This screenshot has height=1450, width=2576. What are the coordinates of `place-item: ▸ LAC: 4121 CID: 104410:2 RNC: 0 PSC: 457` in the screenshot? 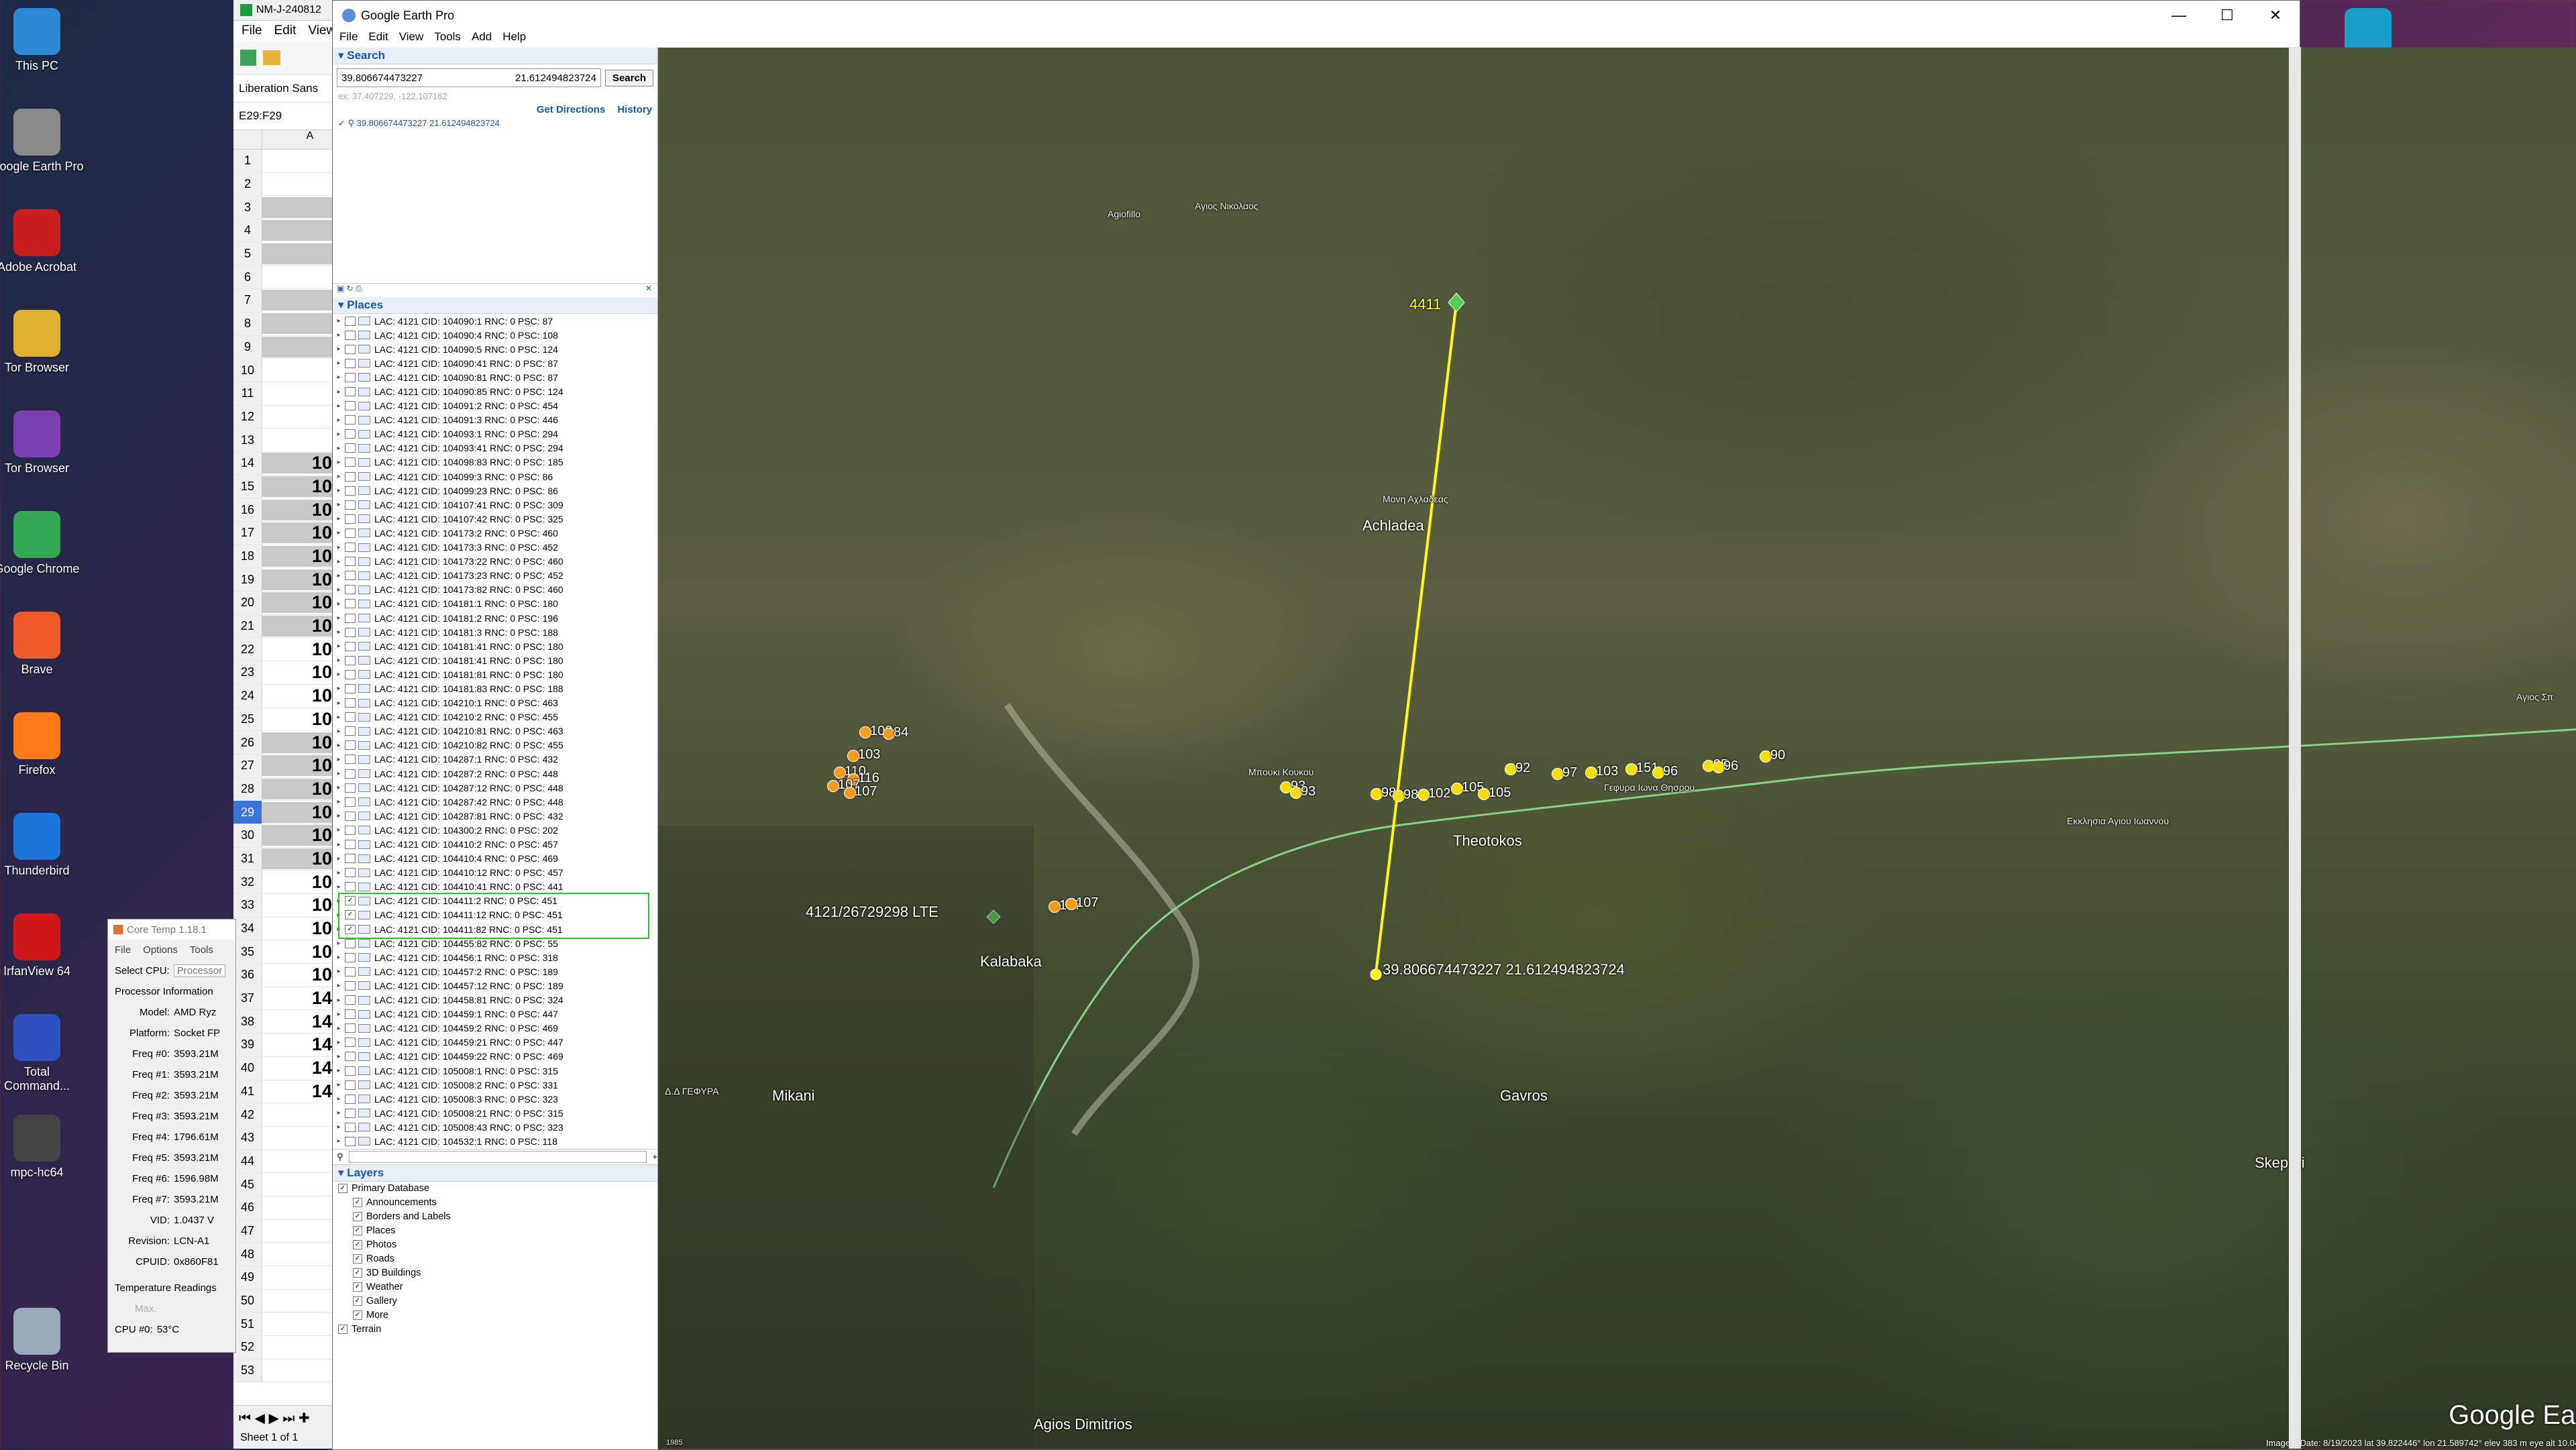 It's located at (495, 844).